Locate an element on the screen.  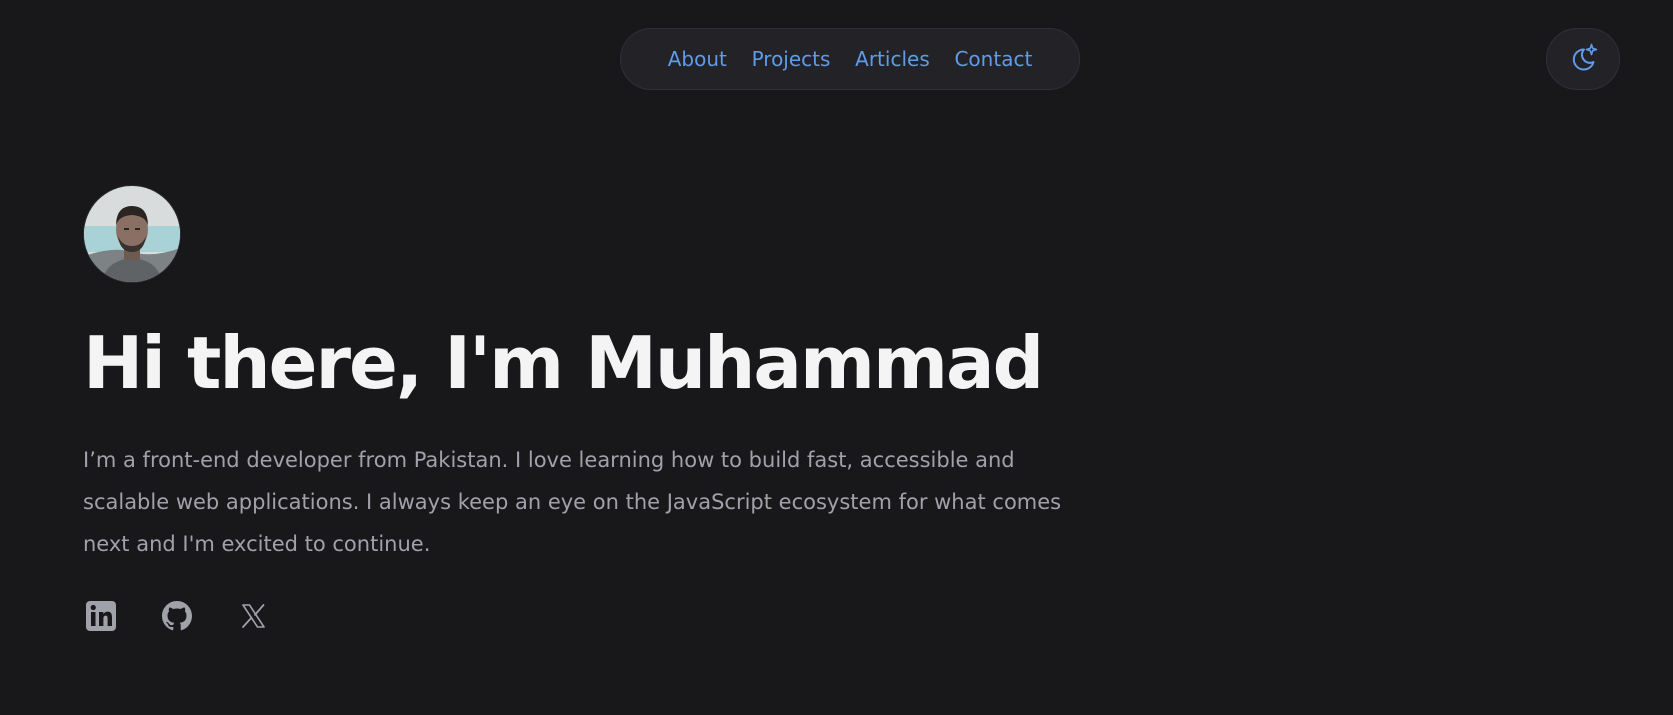
nav-articles: Articles is located at coordinates (892, 59).